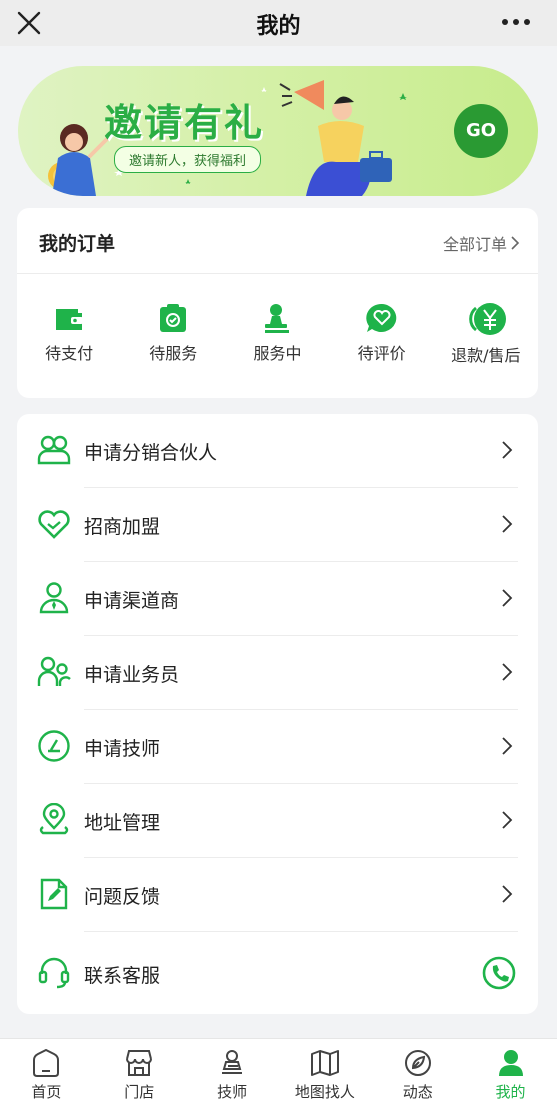 This screenshot has width=557, height=1114. Describe the element at coordinates (122, 749) in the screenshot. I see `menu-item-label: 申请技师` at that location.